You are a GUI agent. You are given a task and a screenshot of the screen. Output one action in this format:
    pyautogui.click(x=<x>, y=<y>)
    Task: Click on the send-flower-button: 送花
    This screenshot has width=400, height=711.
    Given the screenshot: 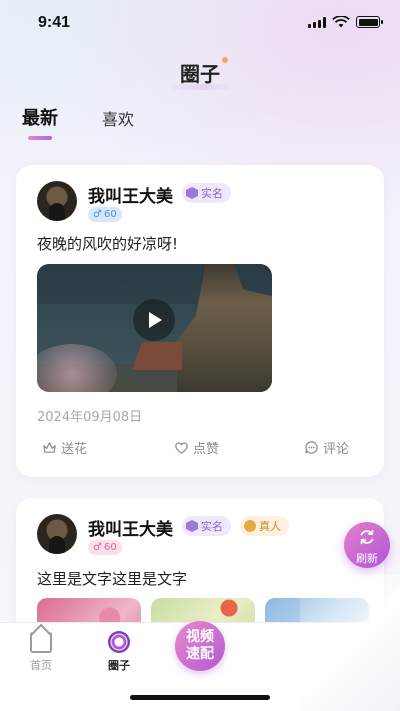 What is the action you would take?
    pyautogui.click(x=64, y=447)
    